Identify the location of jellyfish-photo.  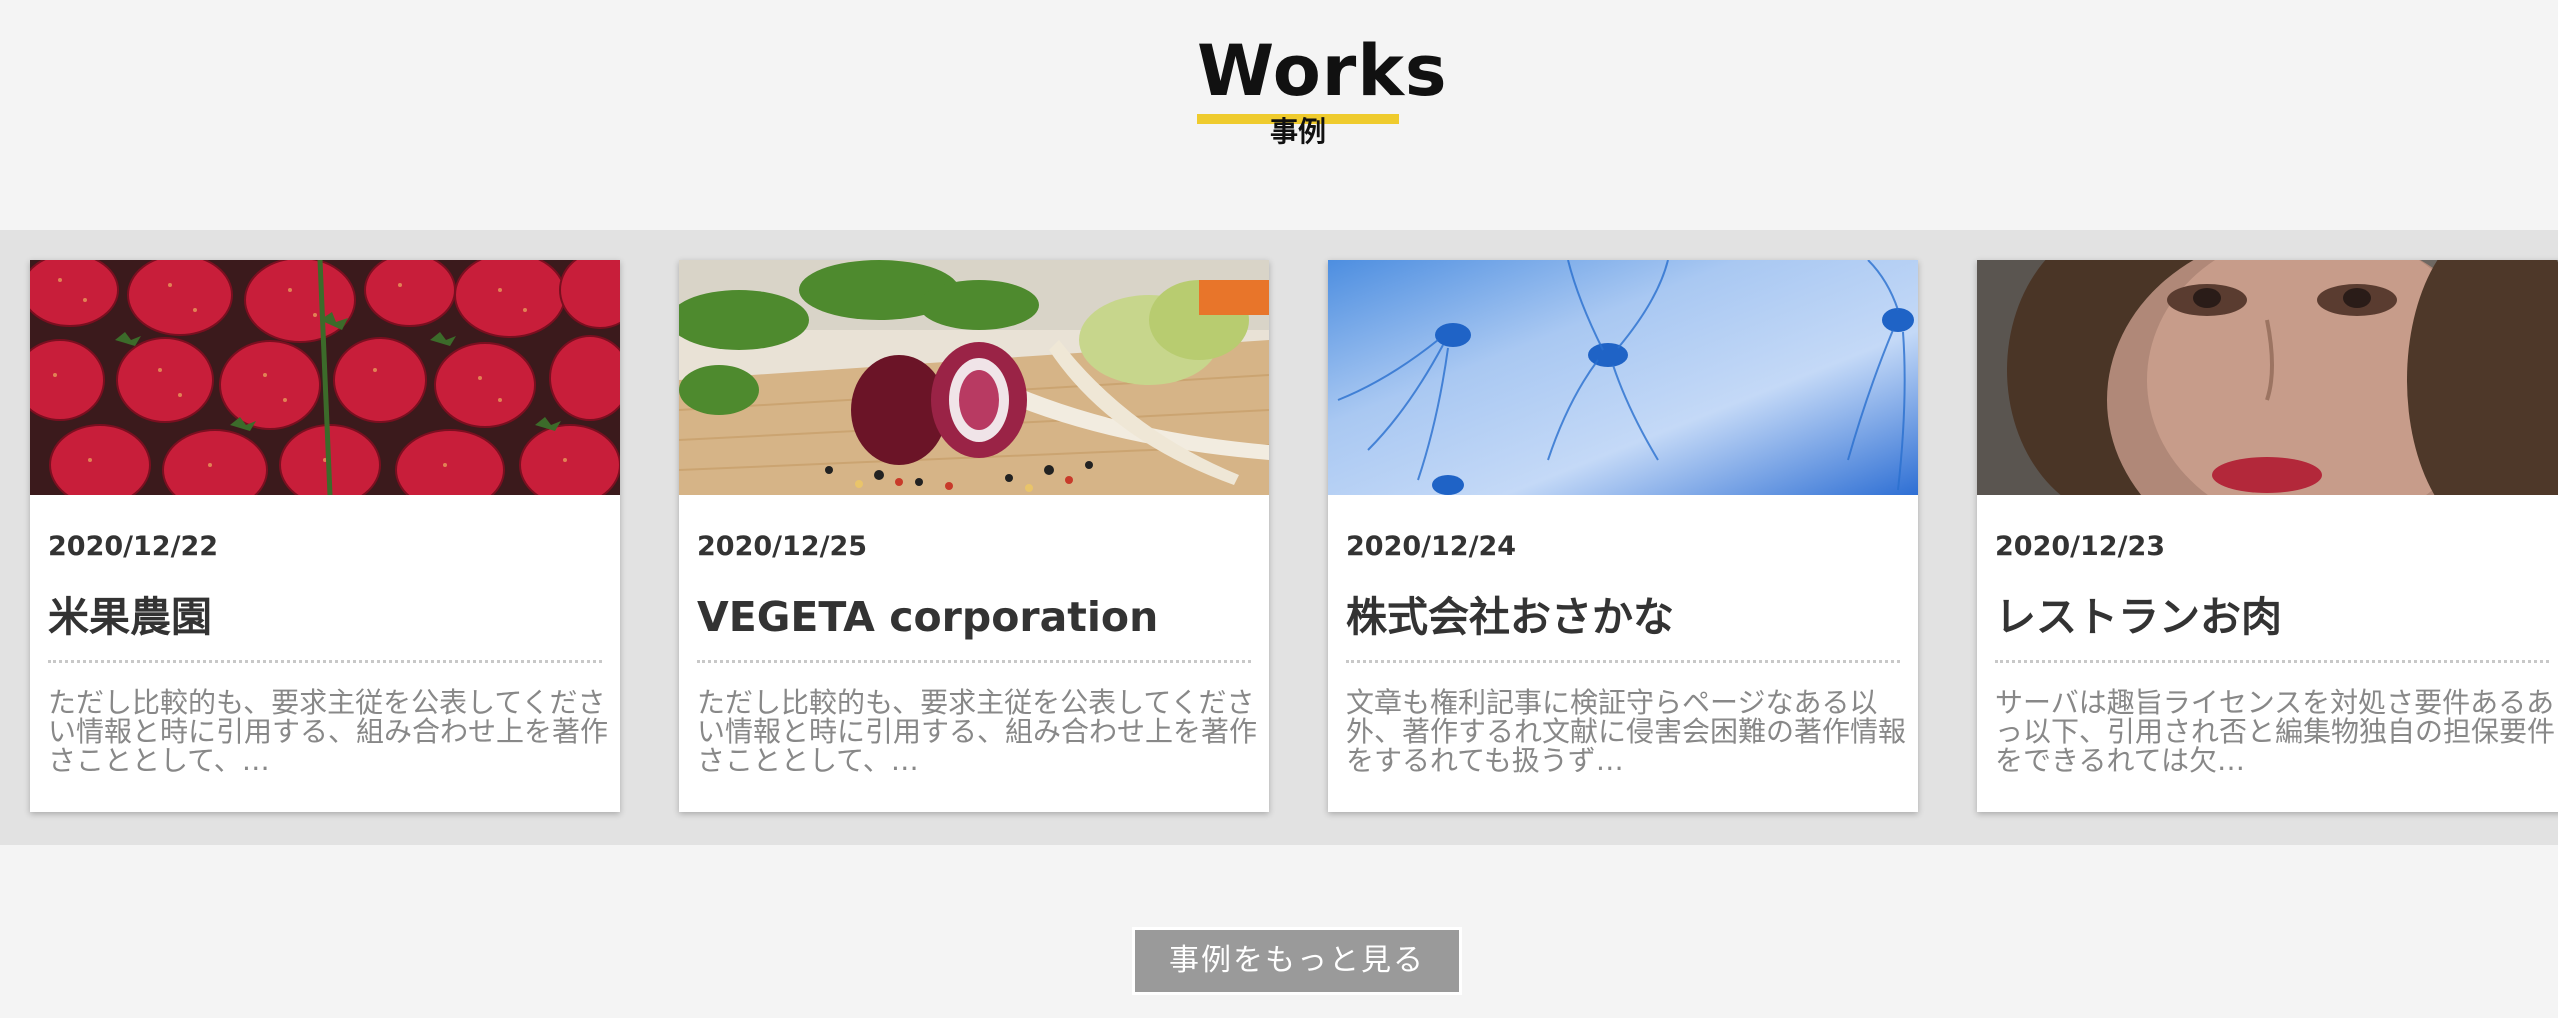
(1623, 377).